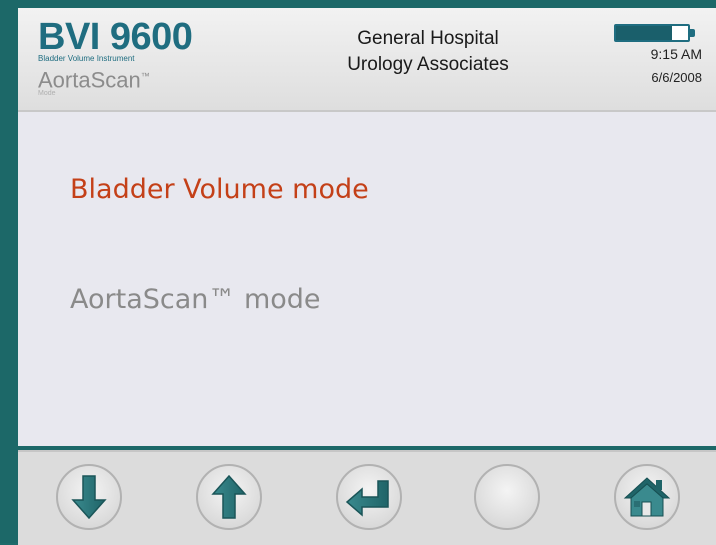  I want to click on battery-tip, so click(692, 33).